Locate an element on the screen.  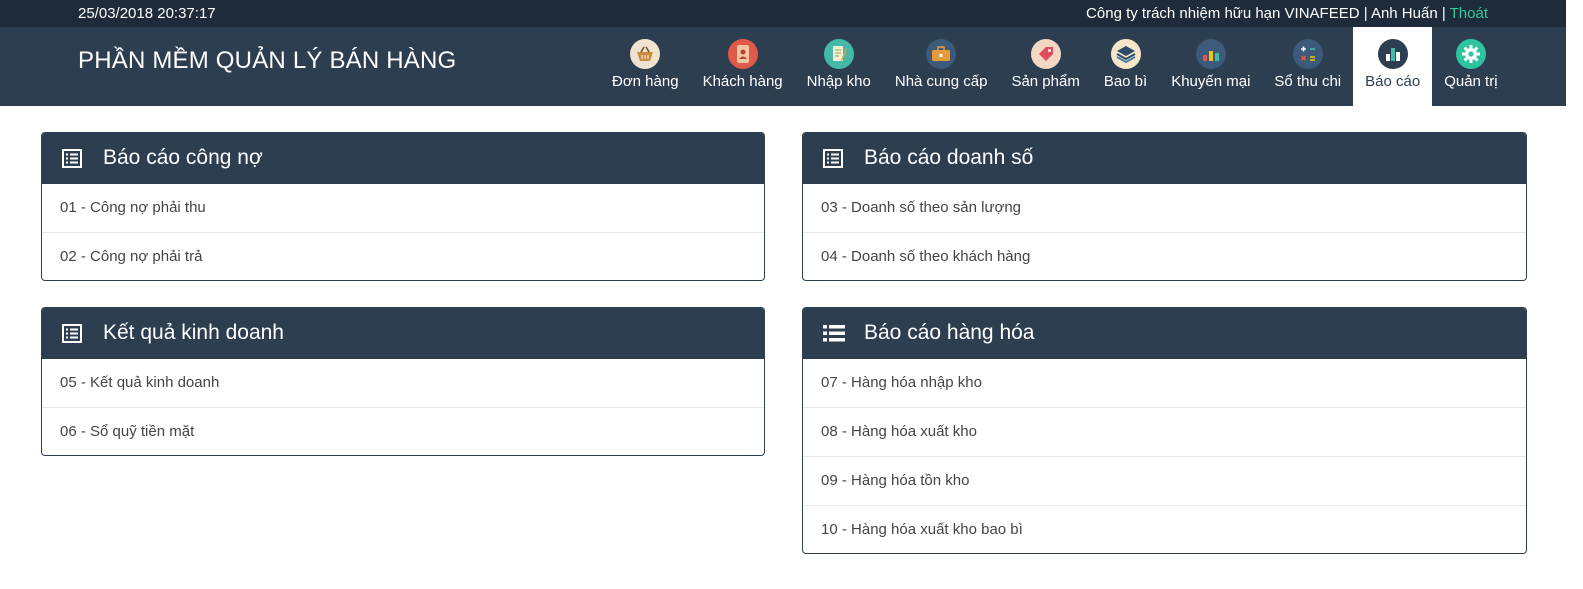
nav-label-suppliers: Nhà cung cấp is located at coordinates (941, 81).